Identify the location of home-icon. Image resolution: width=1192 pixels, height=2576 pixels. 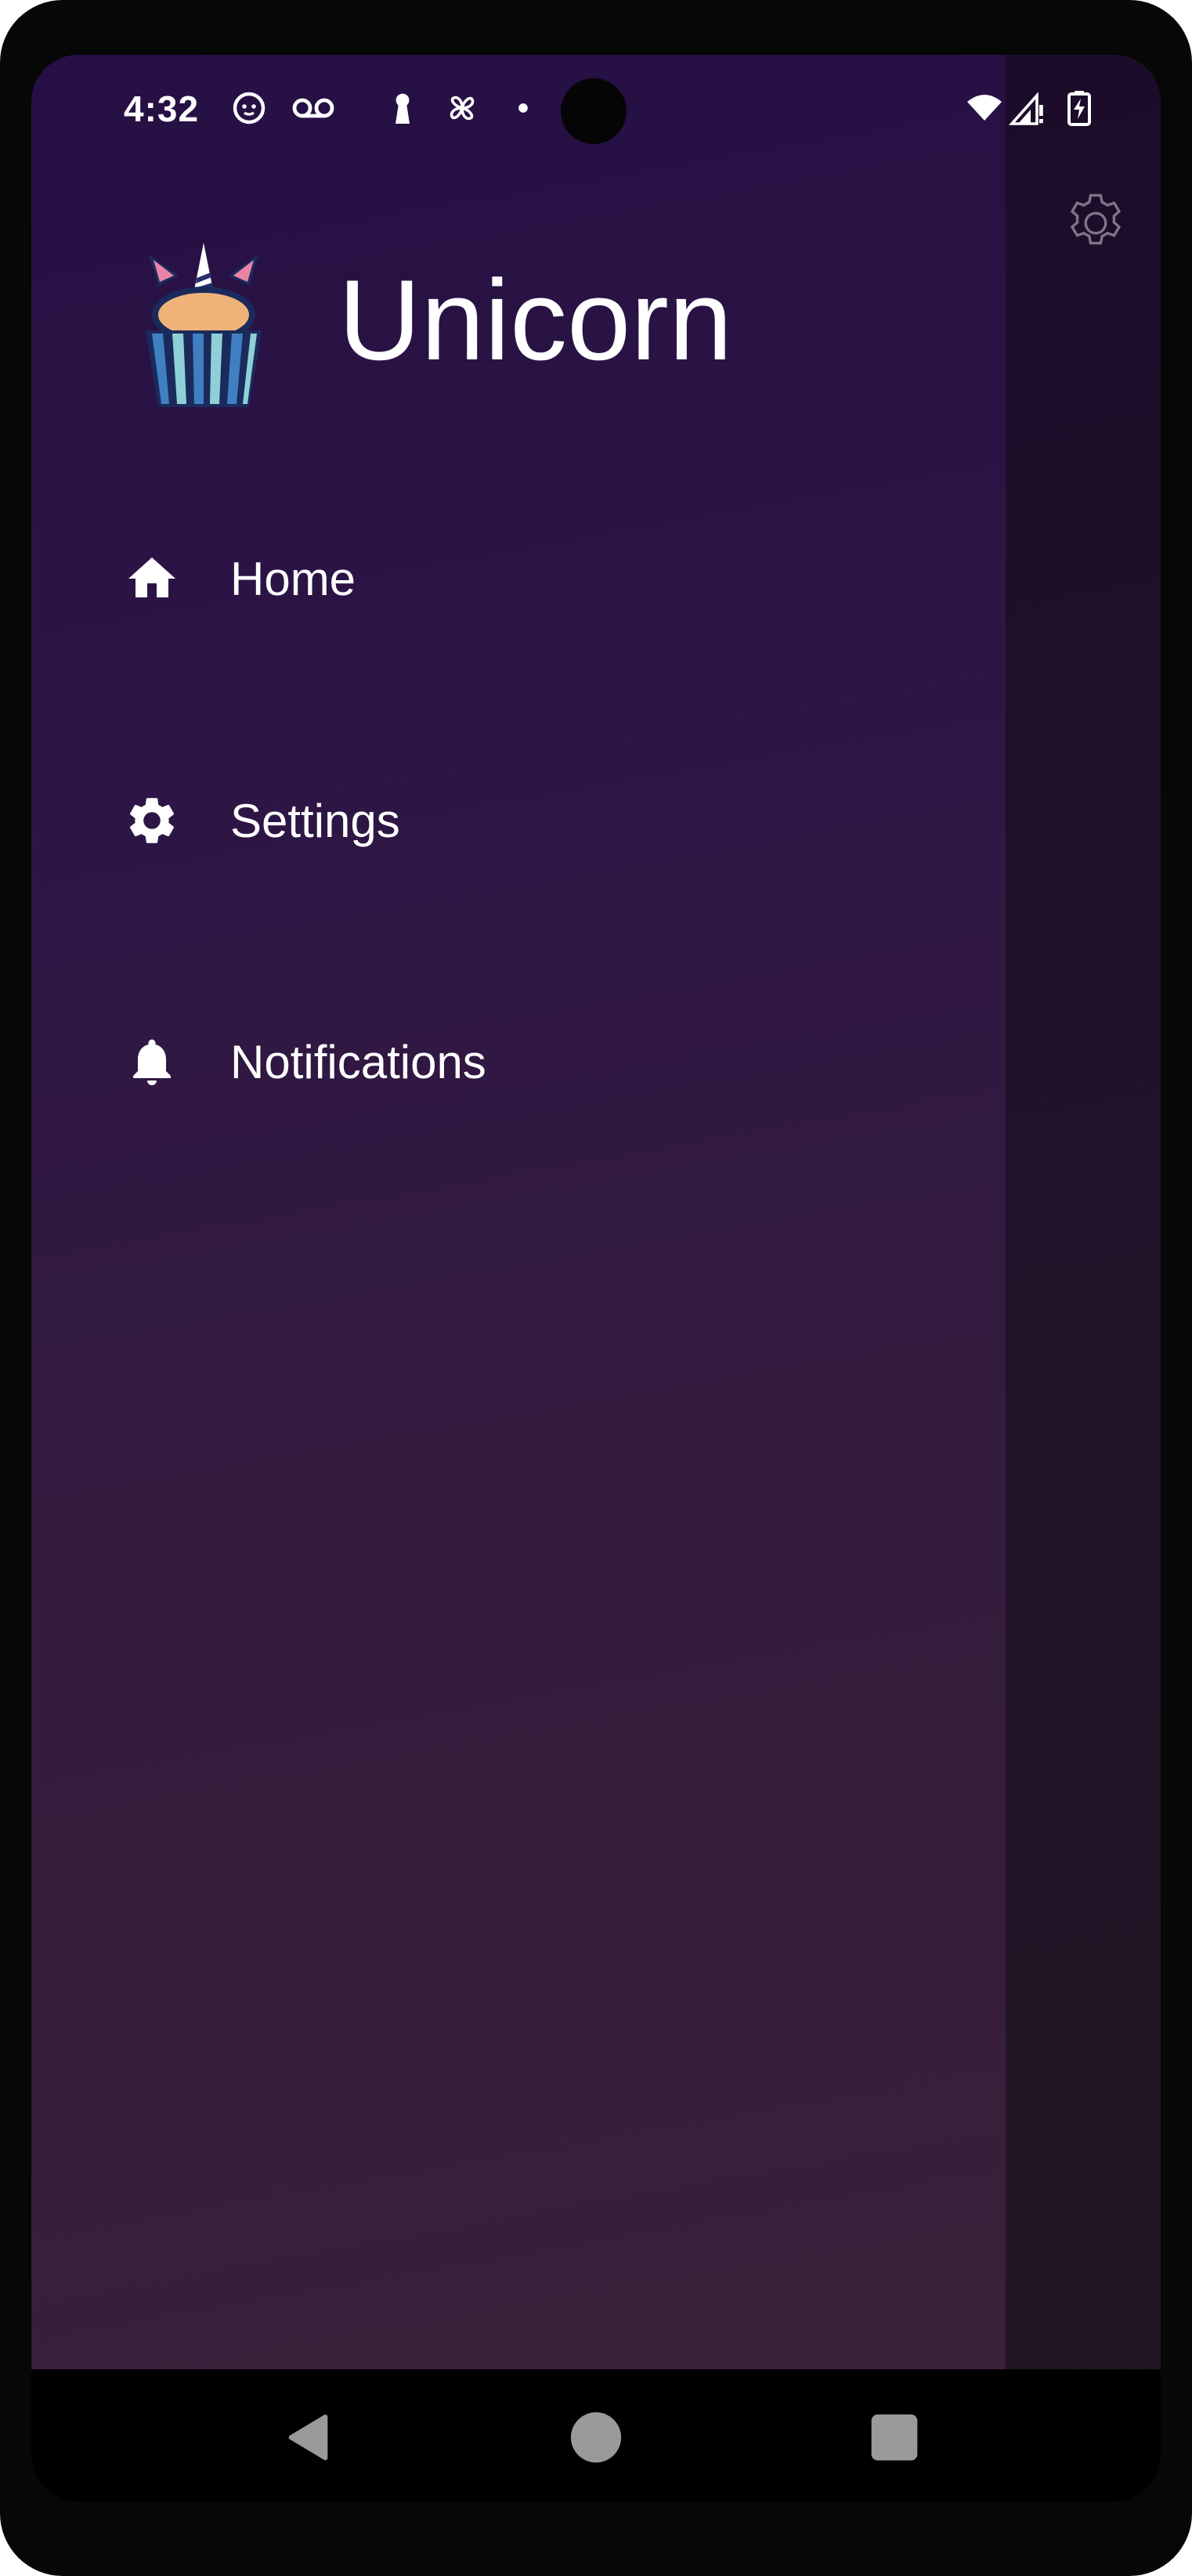
(151, 577).